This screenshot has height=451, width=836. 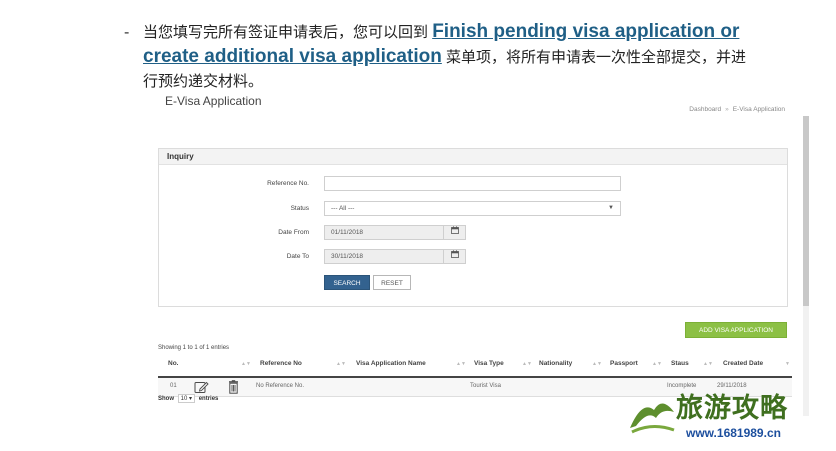 What do you see at coordinates (384, 256) in the screenshot?
I see `date-to-input: 30/11/2018` at bounding box center [384, 256].